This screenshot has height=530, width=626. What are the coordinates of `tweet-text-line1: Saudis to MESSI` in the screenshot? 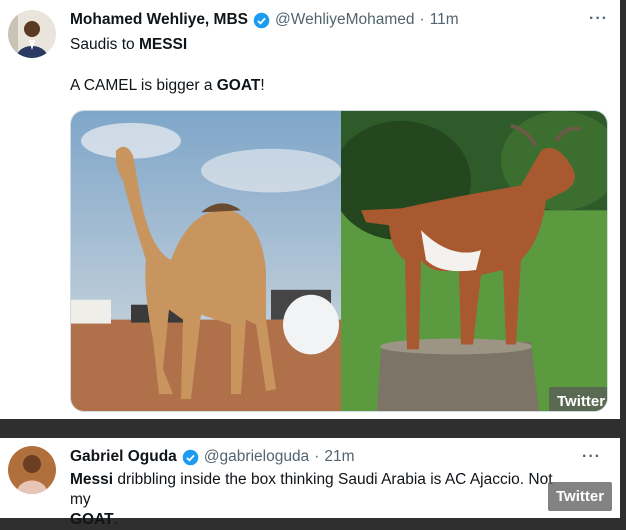 It's located at (129, 44).